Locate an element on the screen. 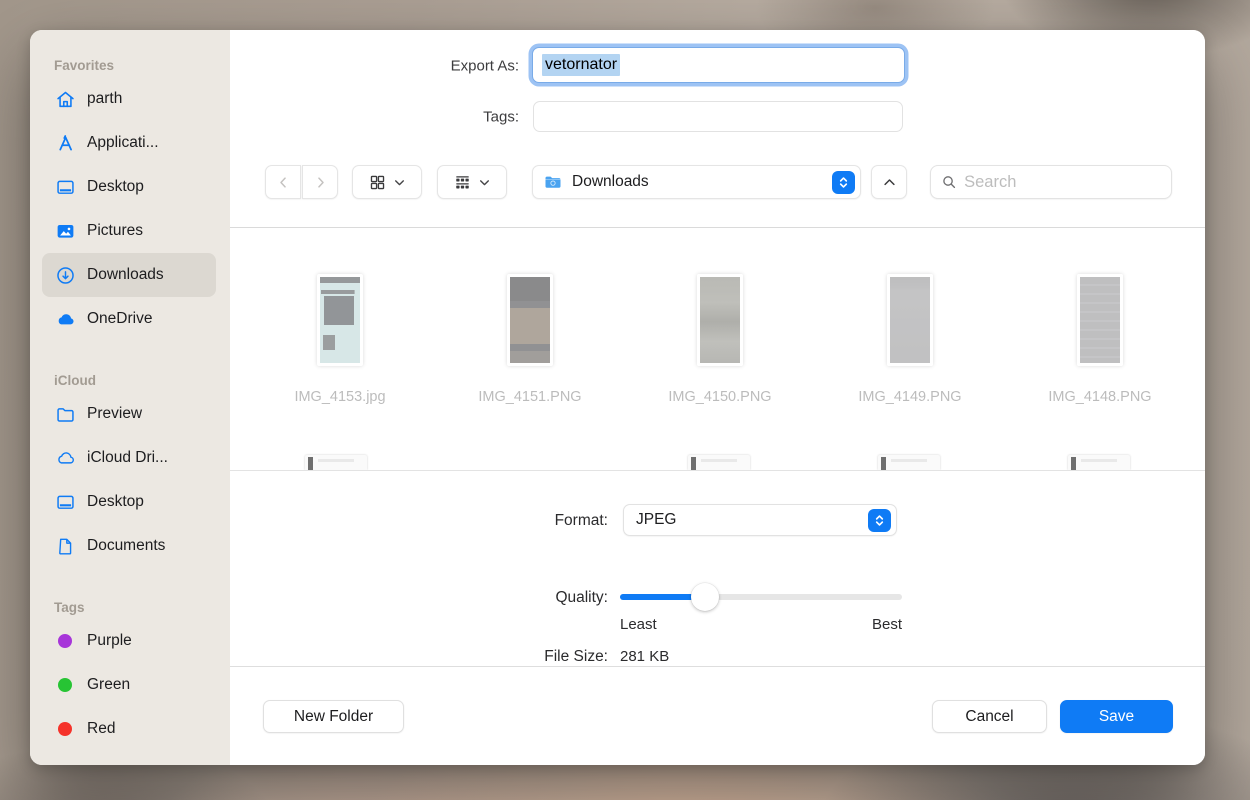  file-name: IMG_4153.jpg is located at coordinates (340, 397).